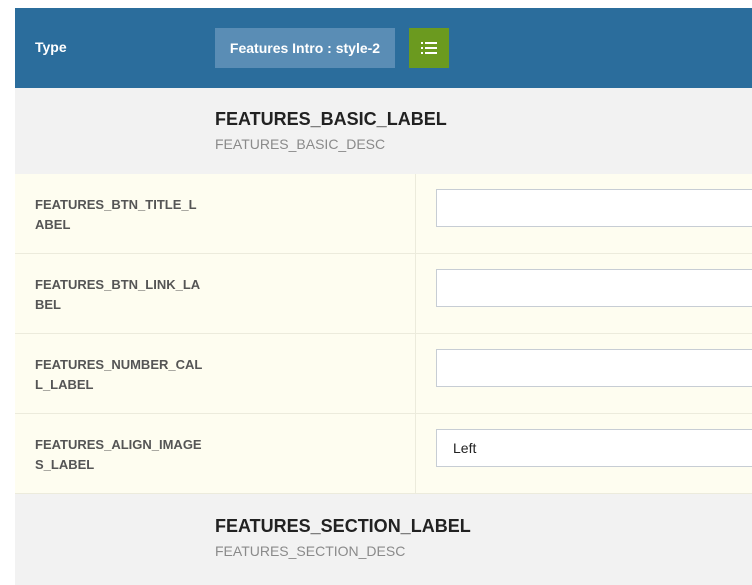  What do you see at coordinates (116, 214) in the screenshot?
I see `field-label-btn-title: FEATURES_BTN_TITLE_LABEL` at bounding box center [116, 214].